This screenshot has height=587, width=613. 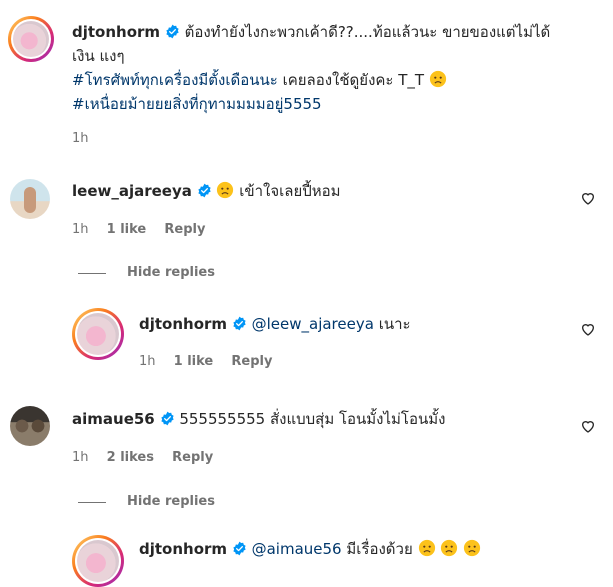 I want to click on caption-hashtag-1: #โทรศัพท์ทุกเครื่องมีตั้งเดือนนะ, so click(x=175, y=80).